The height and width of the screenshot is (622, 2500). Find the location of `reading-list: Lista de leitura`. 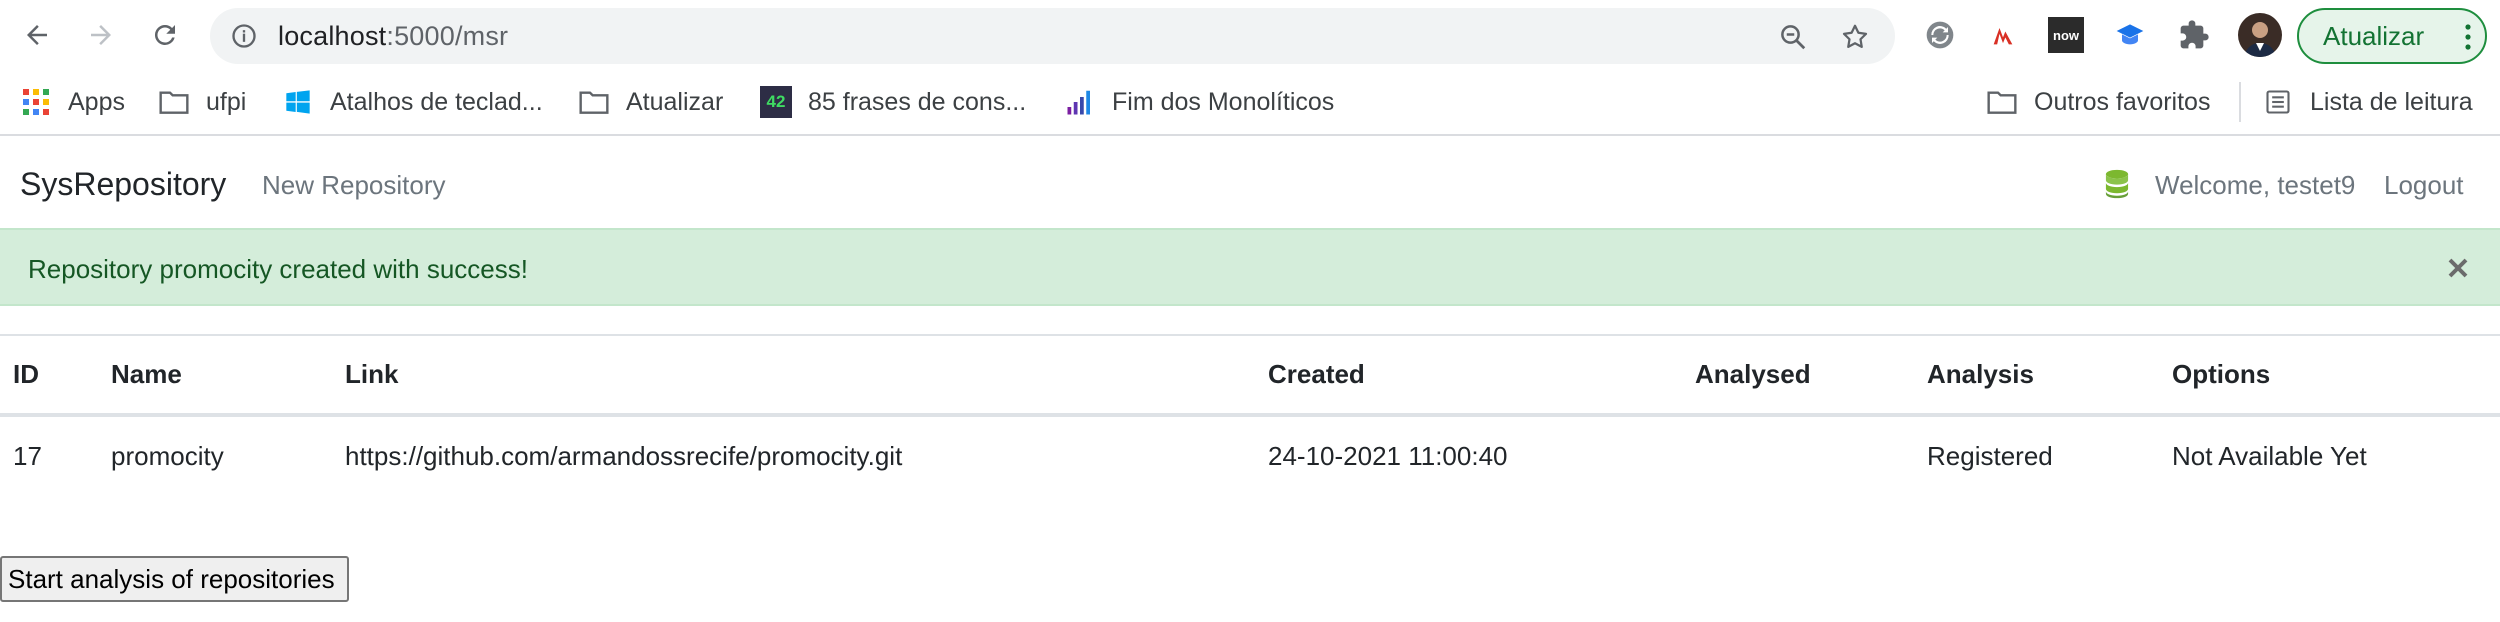

reading-list: Lista de leitura is located at coordinates (2367, 102).